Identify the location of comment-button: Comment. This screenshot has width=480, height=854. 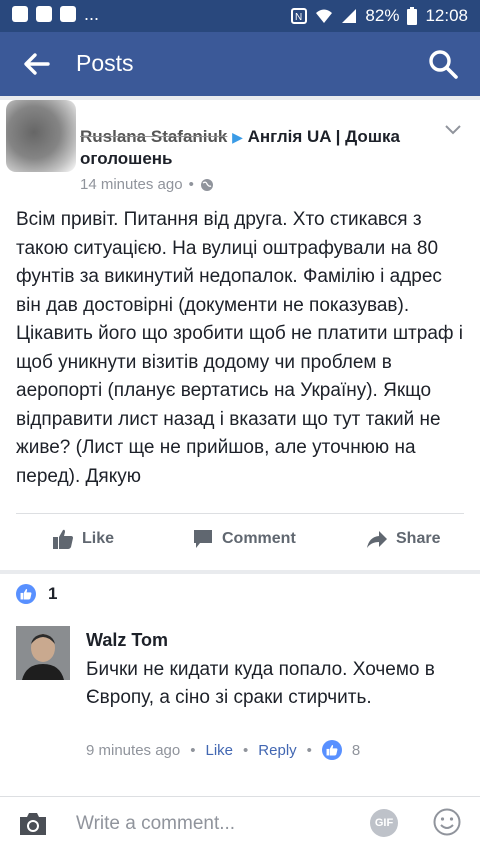
(244, 539).